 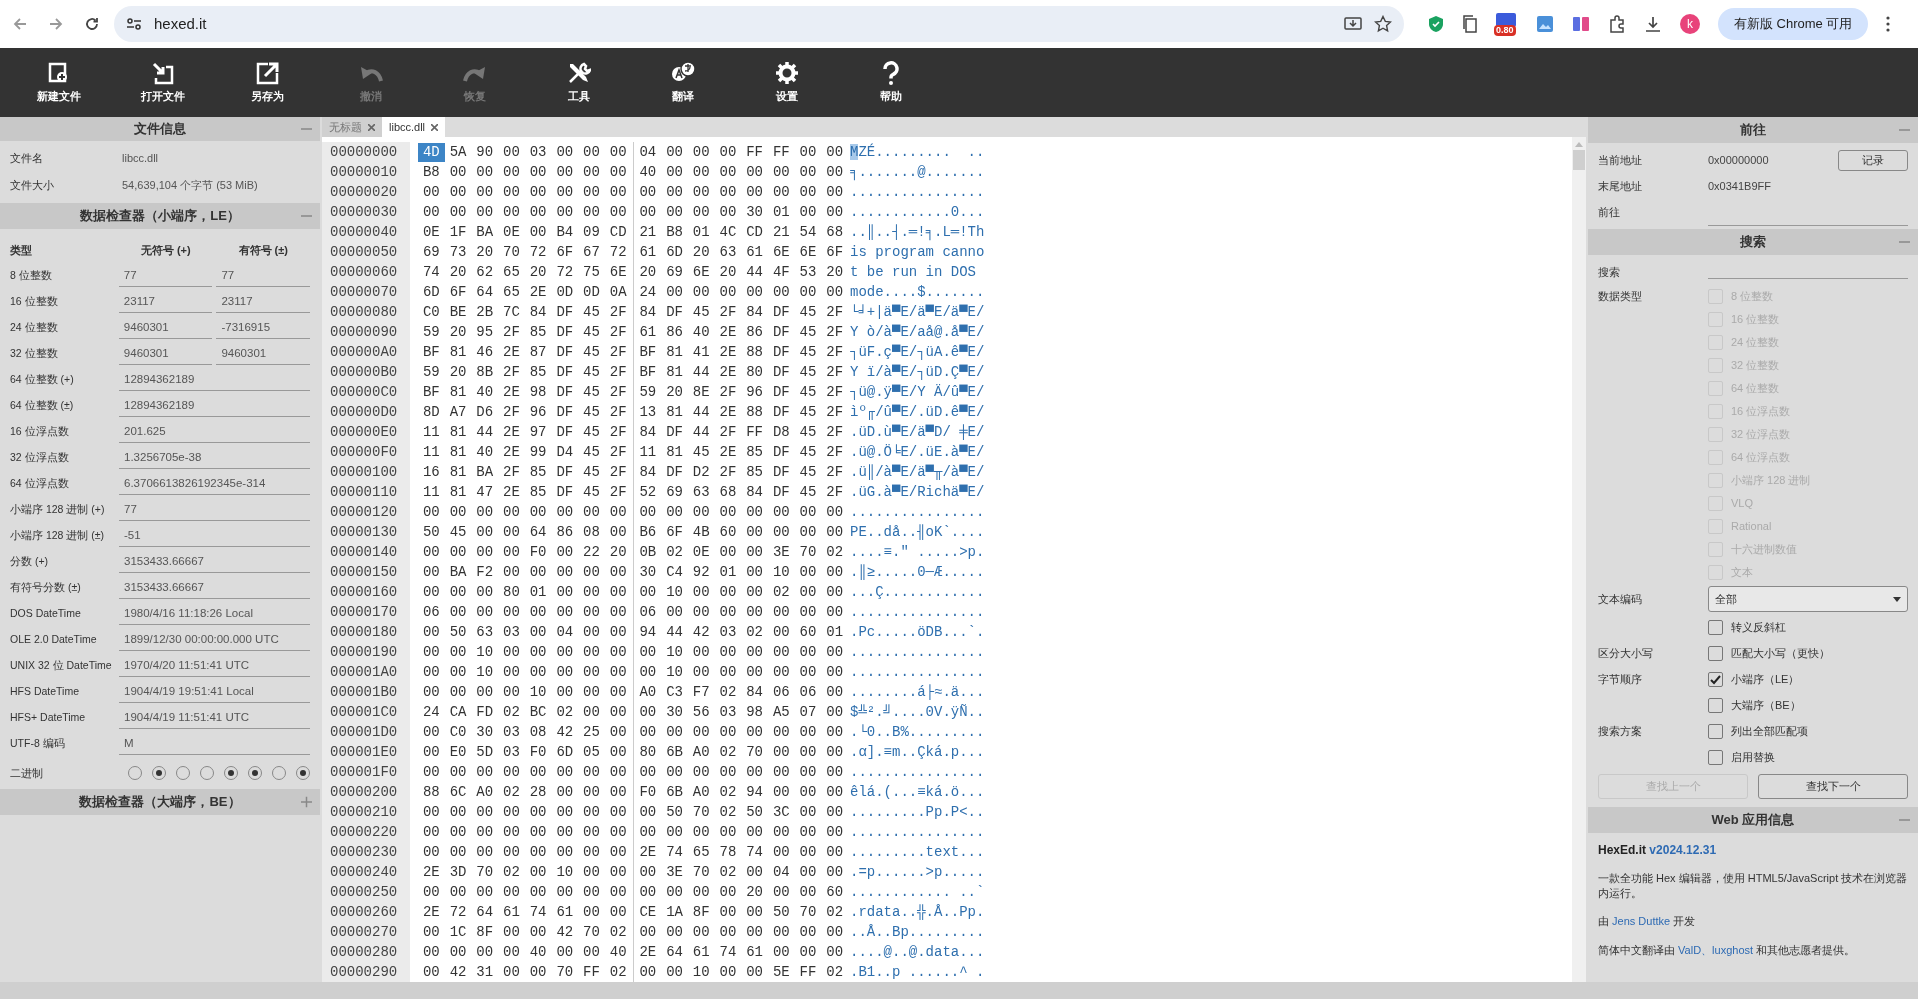 I want to click on hex-byte: 64, so click(x=674, y=952).